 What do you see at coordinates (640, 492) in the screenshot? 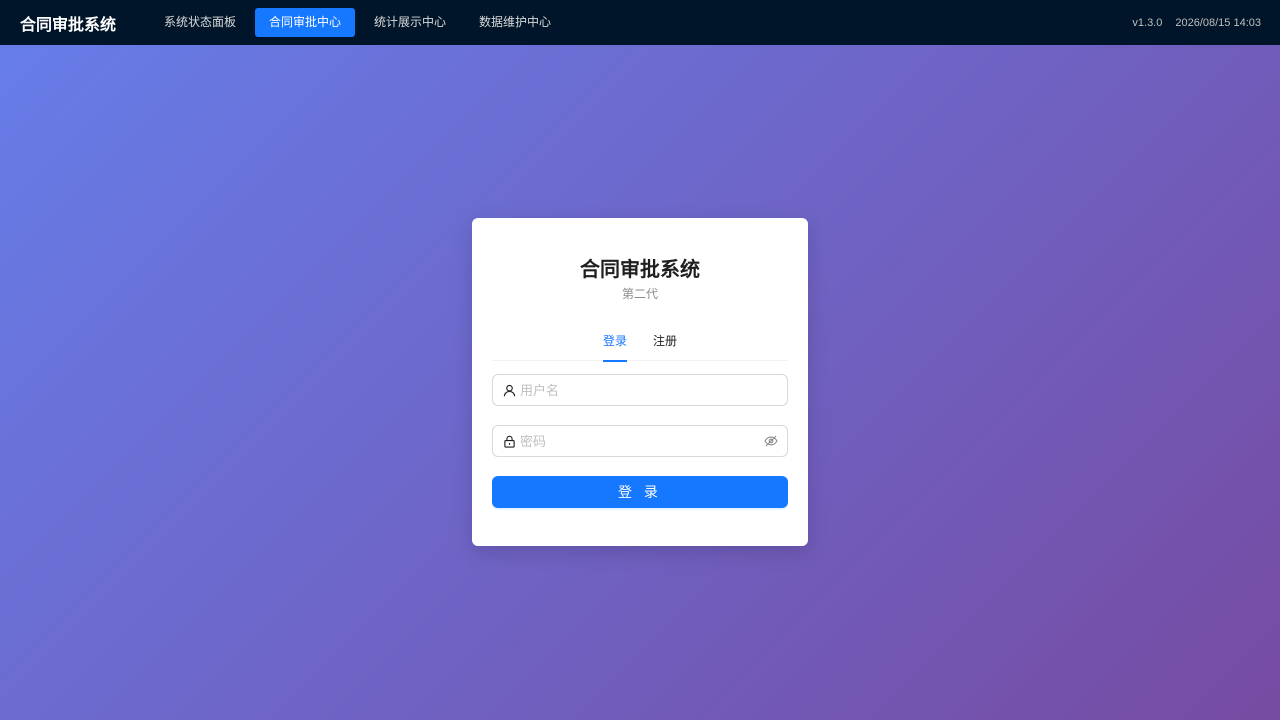
I see `login-button: 登 录` at bounding box center [640, 492].